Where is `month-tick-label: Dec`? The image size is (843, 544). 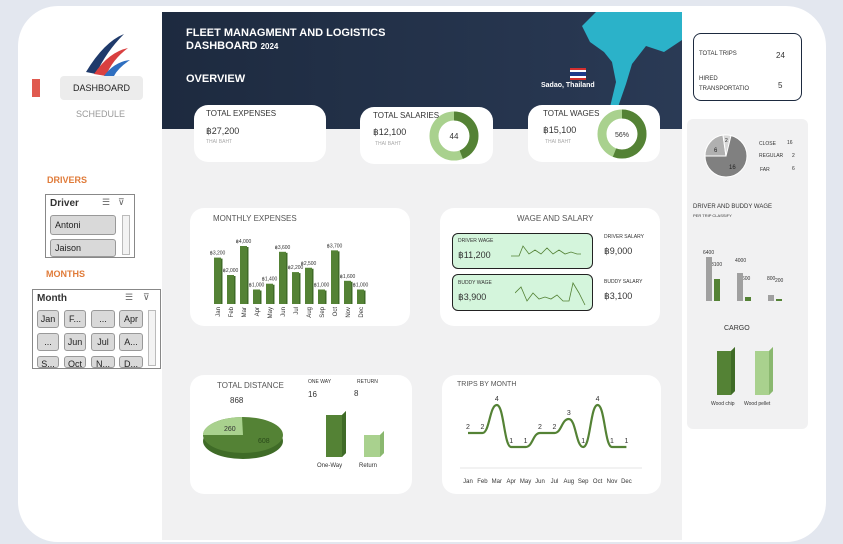
month-tick-label: Dec is located at coordinates (626, 482).